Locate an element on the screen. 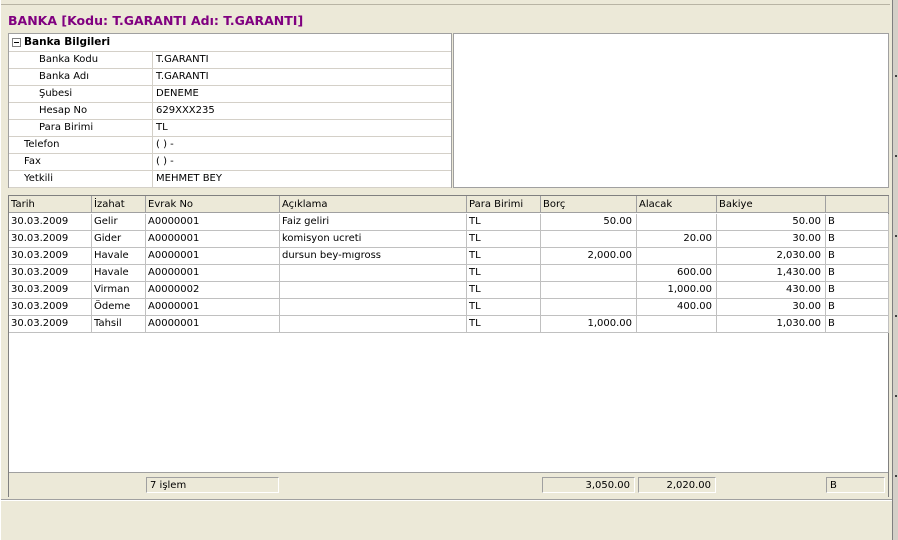 This screenshot has height=540, width=898. cell-evrak-no: A0000002 is located at coordinates (213, 290).